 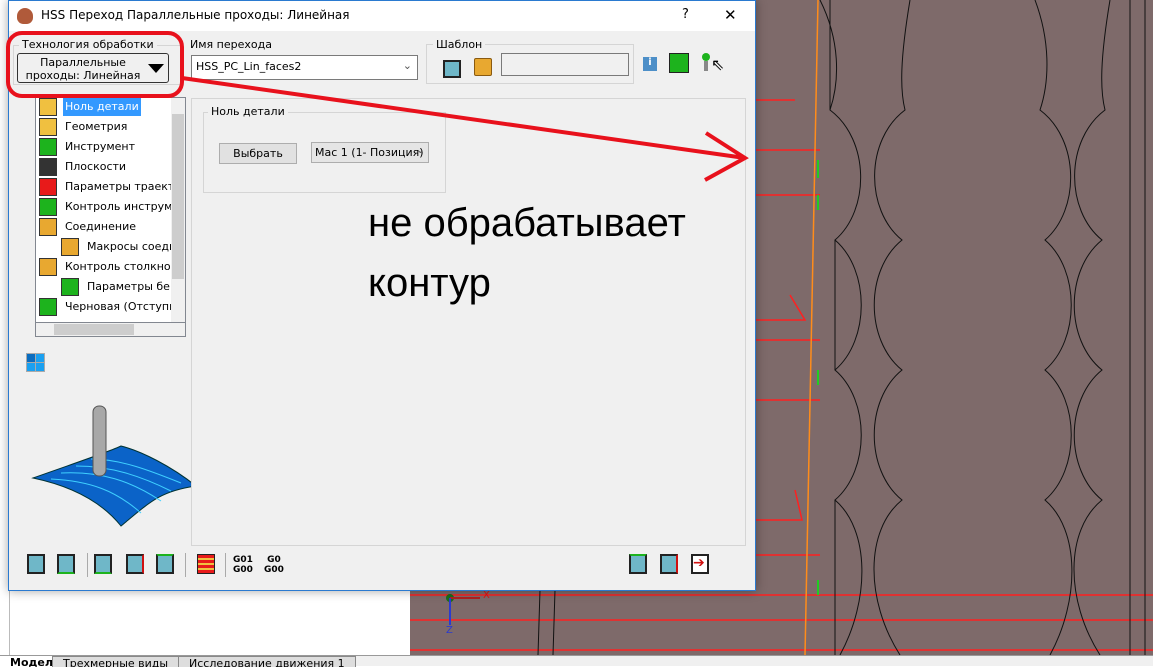 What do you see at coordinates (95, 64) in the screenshot?
I see `annotation-highlight` at bounding box center [95, 64].